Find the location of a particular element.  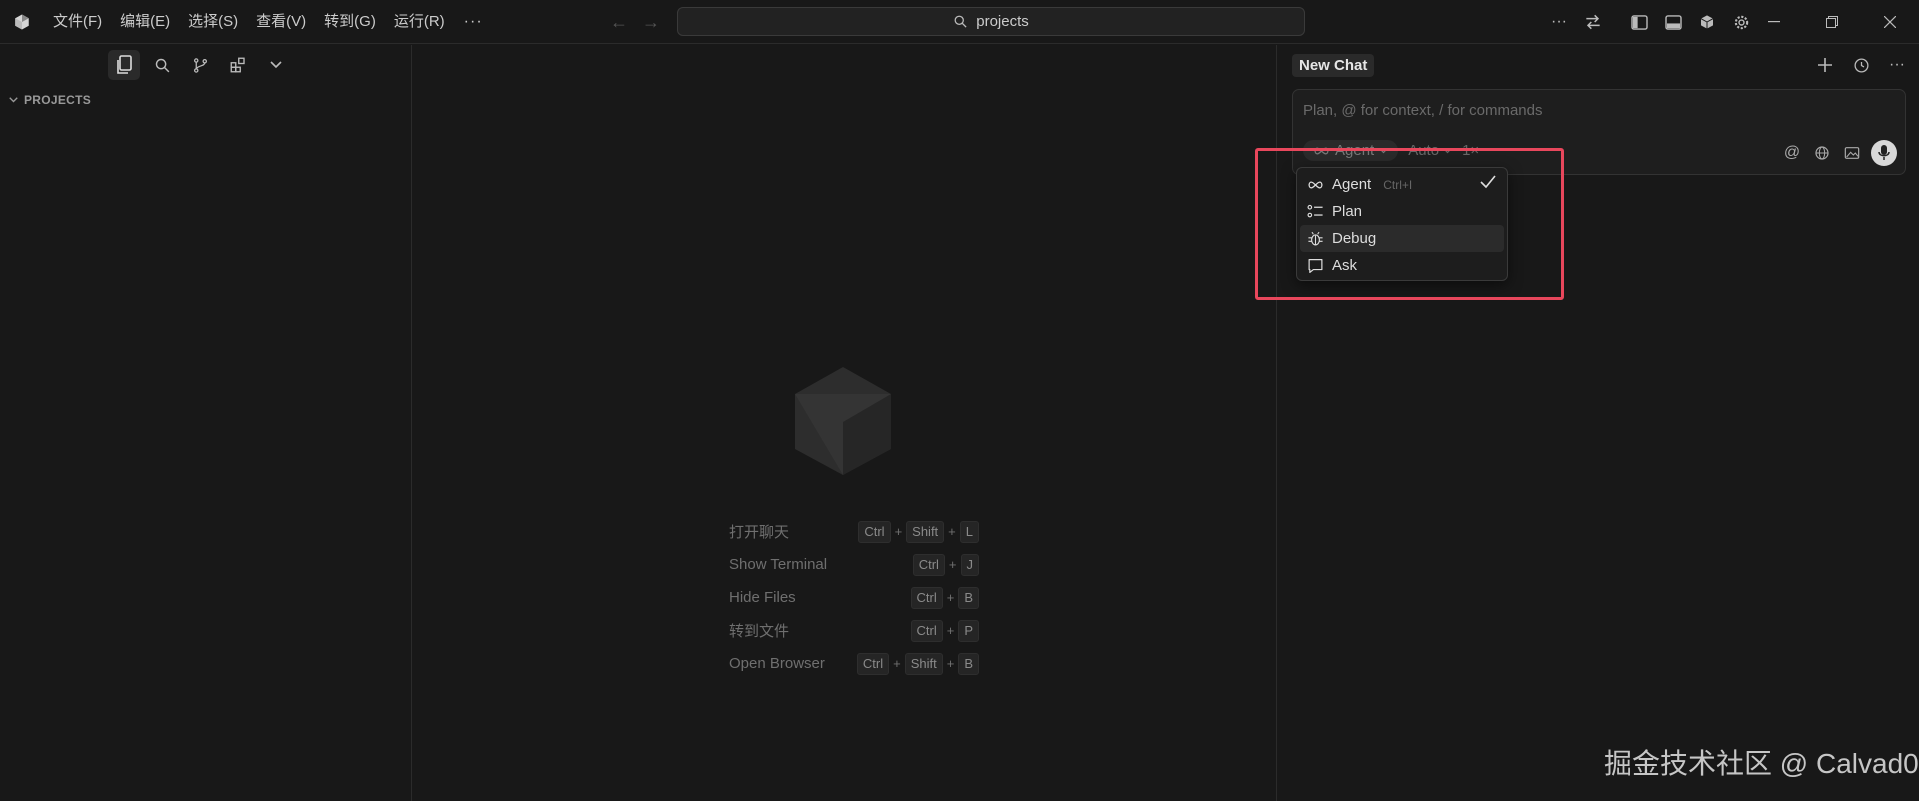

cube-icon is located at coordinates (1707, 22).